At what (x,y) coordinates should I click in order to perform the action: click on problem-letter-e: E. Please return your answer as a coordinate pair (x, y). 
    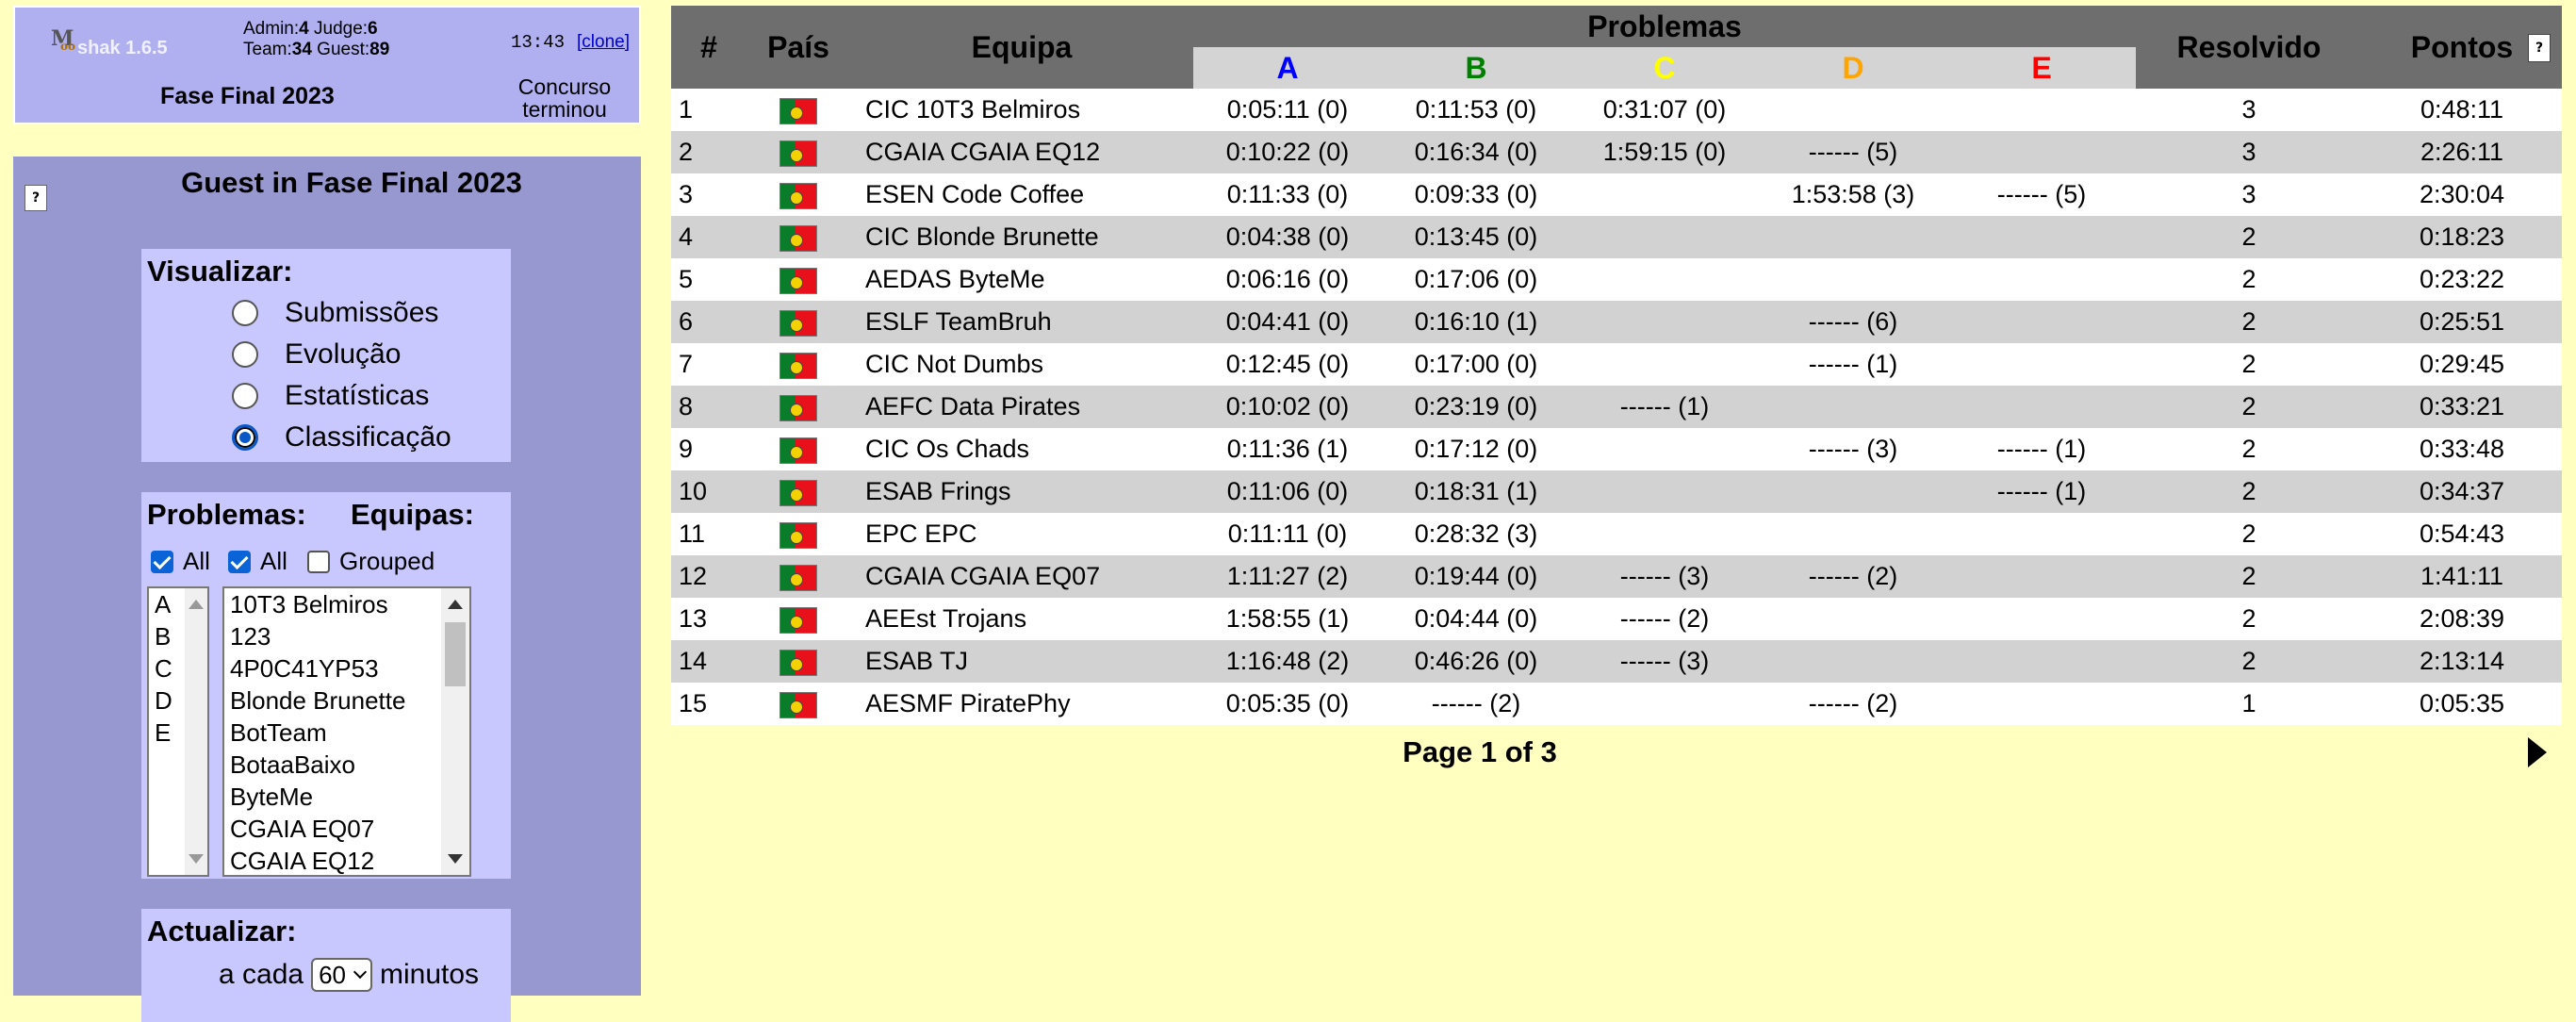
    Looking at the image, I should click on (2042, 68).